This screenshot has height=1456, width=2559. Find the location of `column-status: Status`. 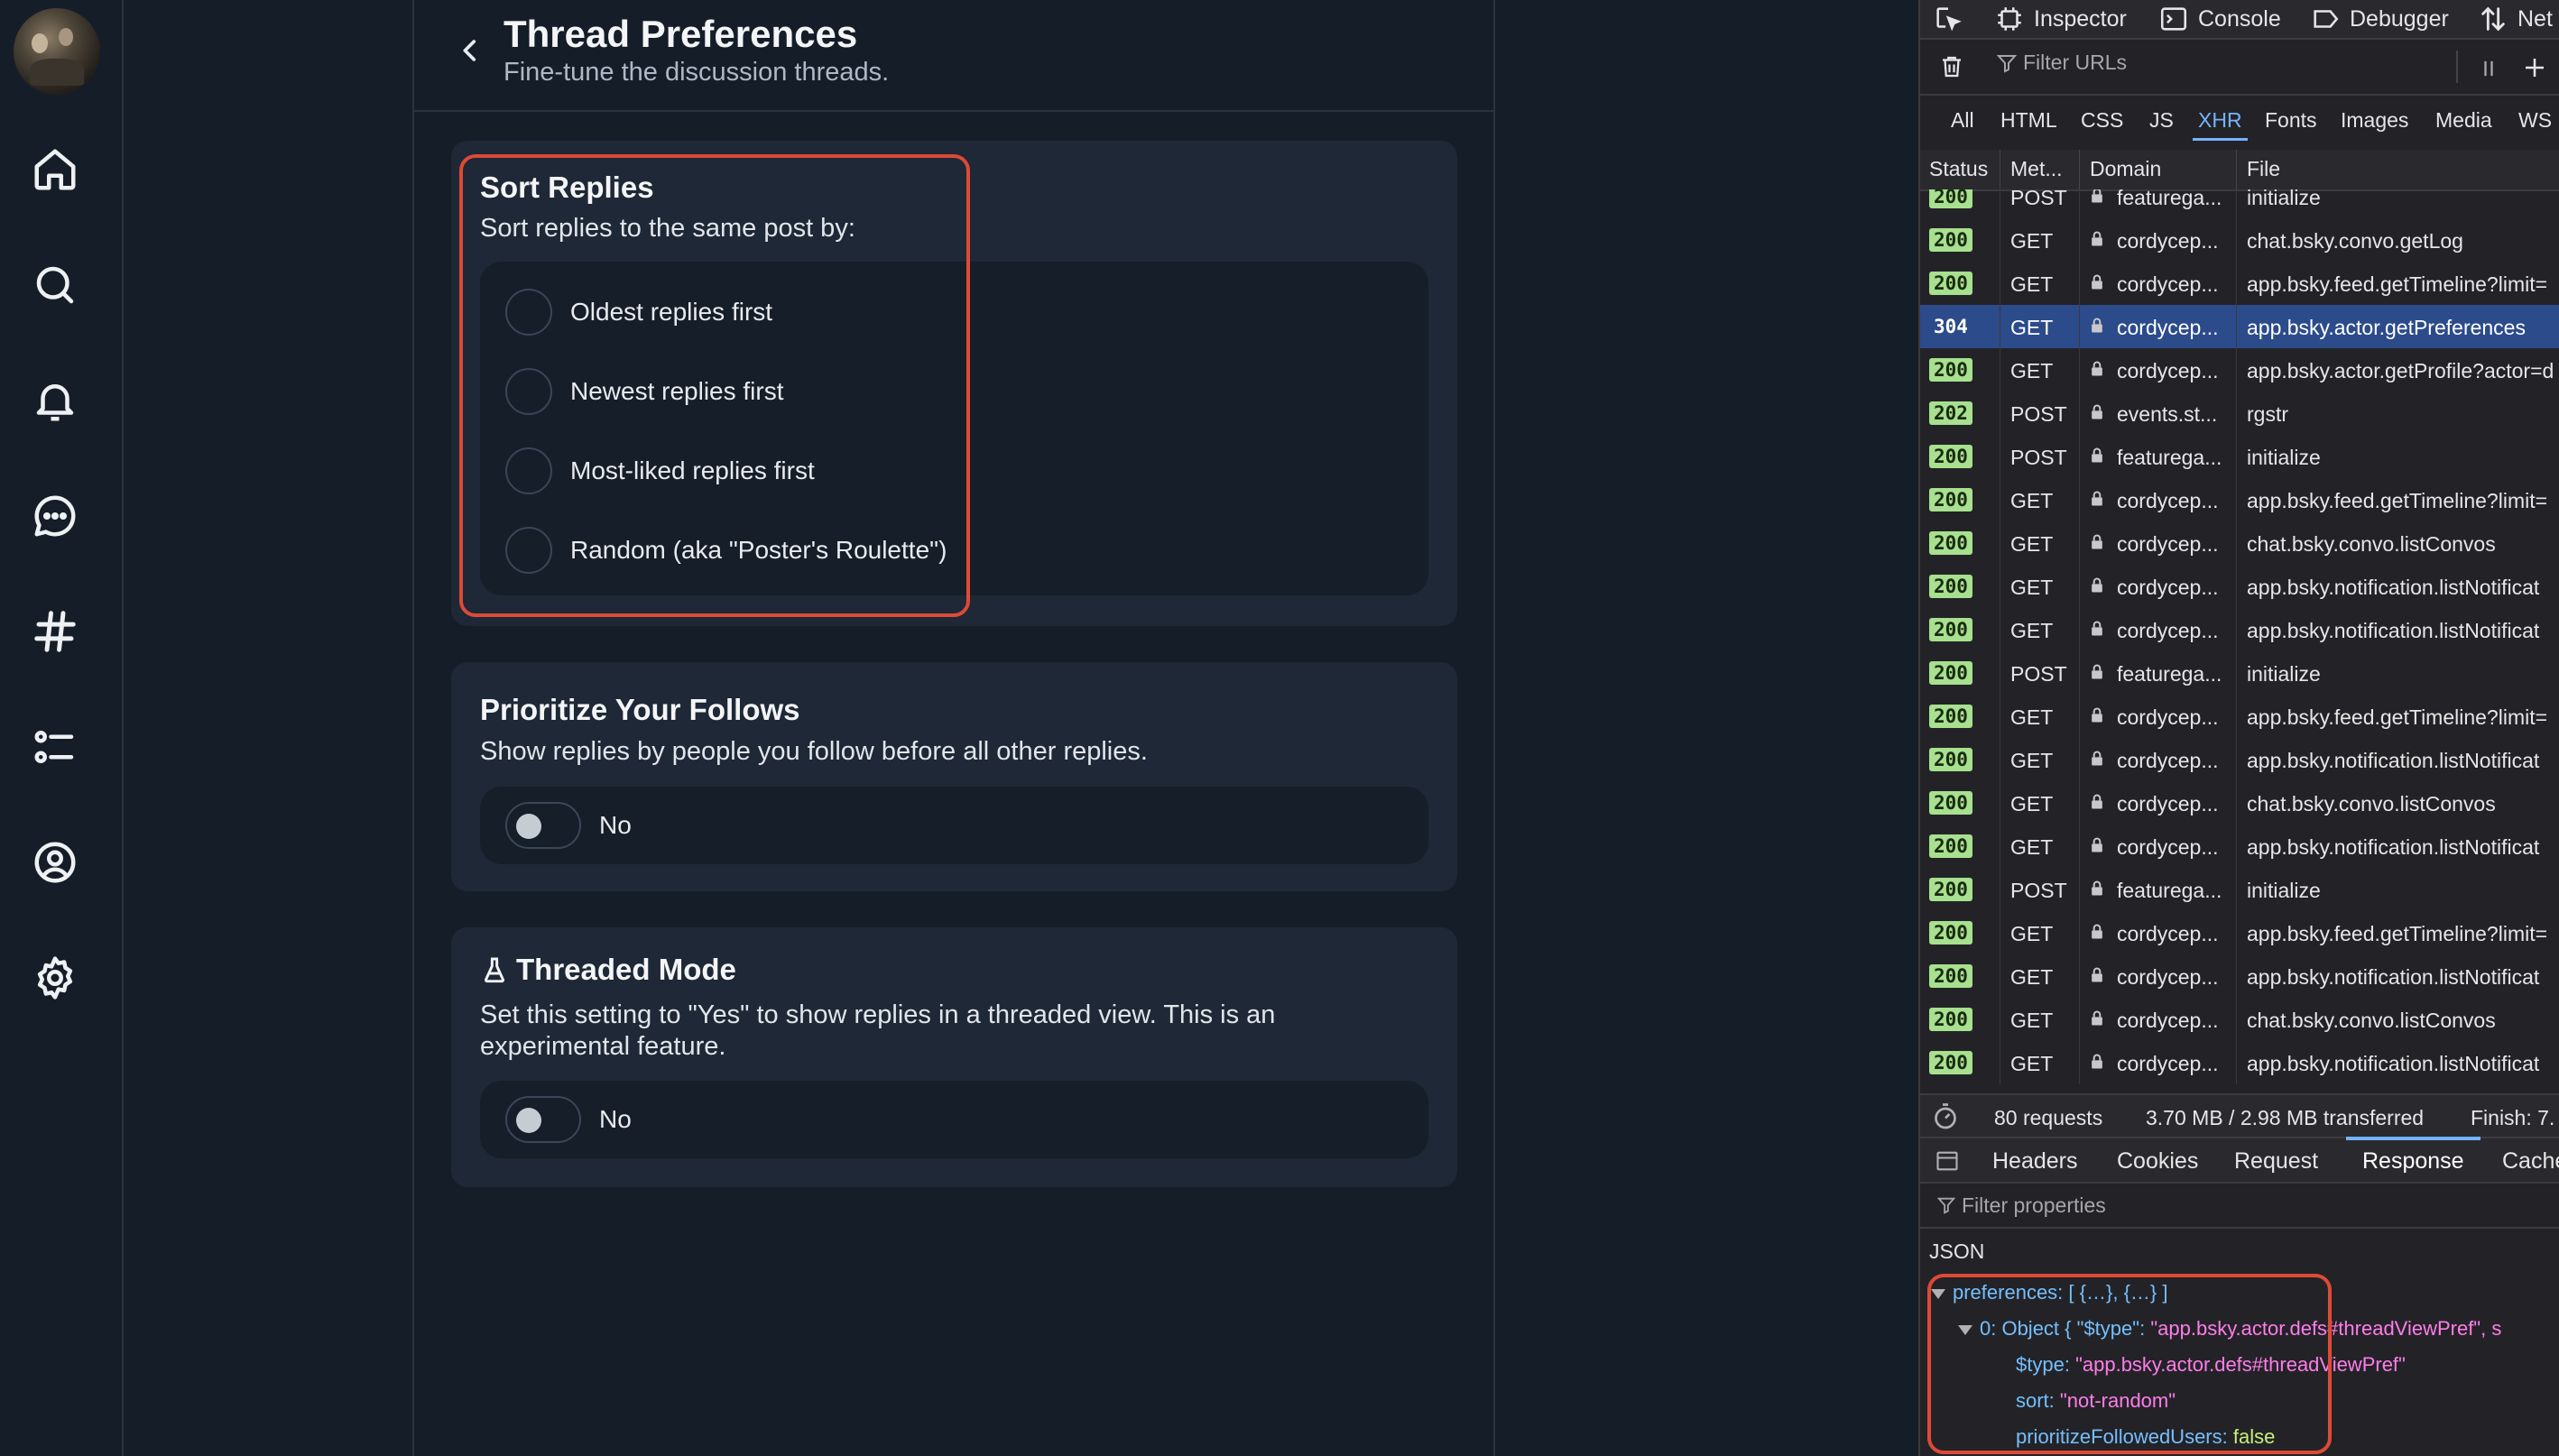

column-status: Status is located at coordinates (1958, 169).